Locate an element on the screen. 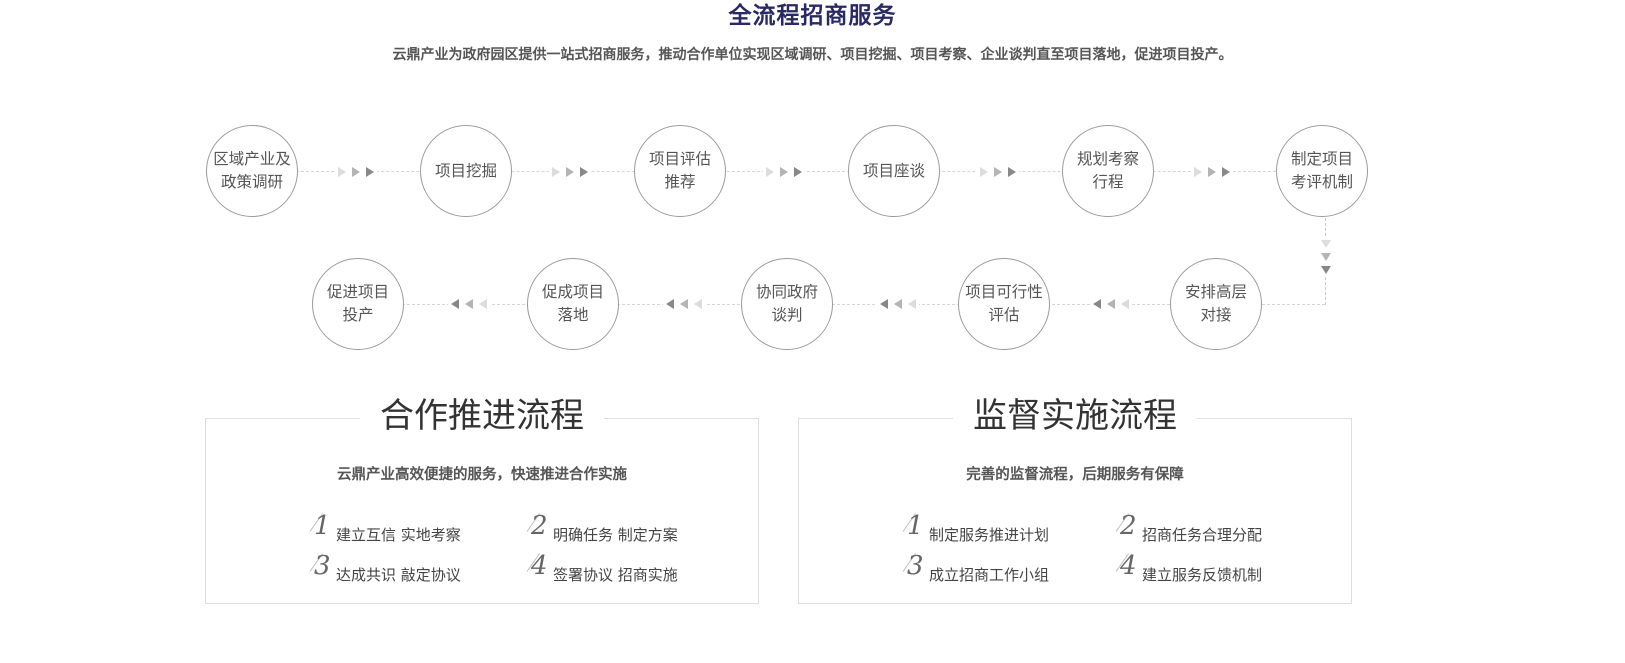 The image size is (1625, 663). cooperation-item: 4 签署协议 招商实施 is located at coordinates (602, 569).